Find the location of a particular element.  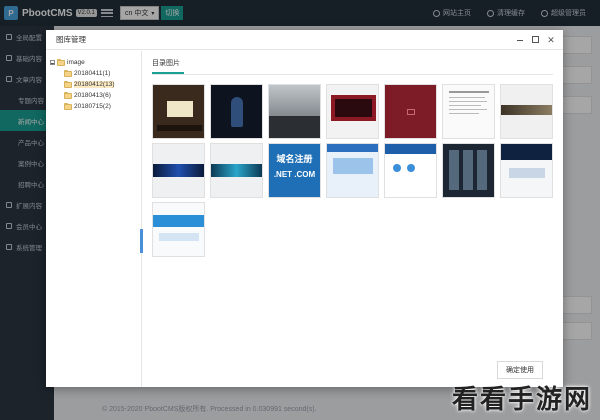

tree-folder: 20180412(13) is located at coordinates (95, 84).